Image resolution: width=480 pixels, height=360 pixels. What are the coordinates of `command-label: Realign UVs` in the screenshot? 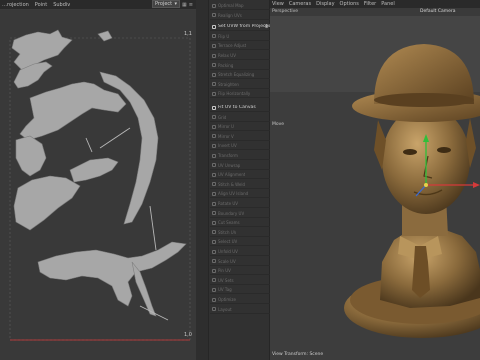 It's located at (230, 15).